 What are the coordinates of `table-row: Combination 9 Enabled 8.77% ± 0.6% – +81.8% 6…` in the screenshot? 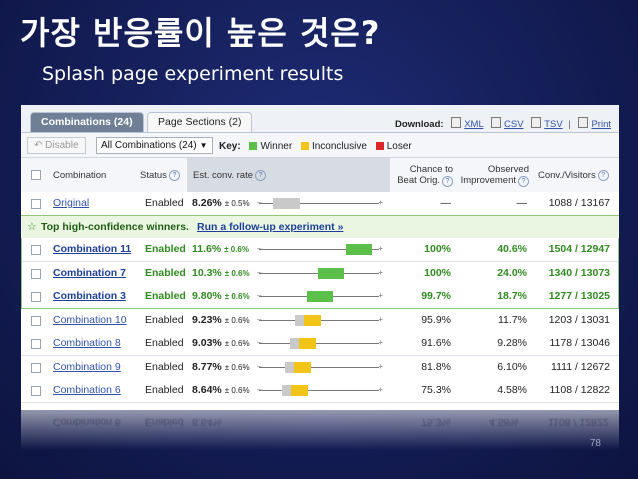 It's located at (320, 367).